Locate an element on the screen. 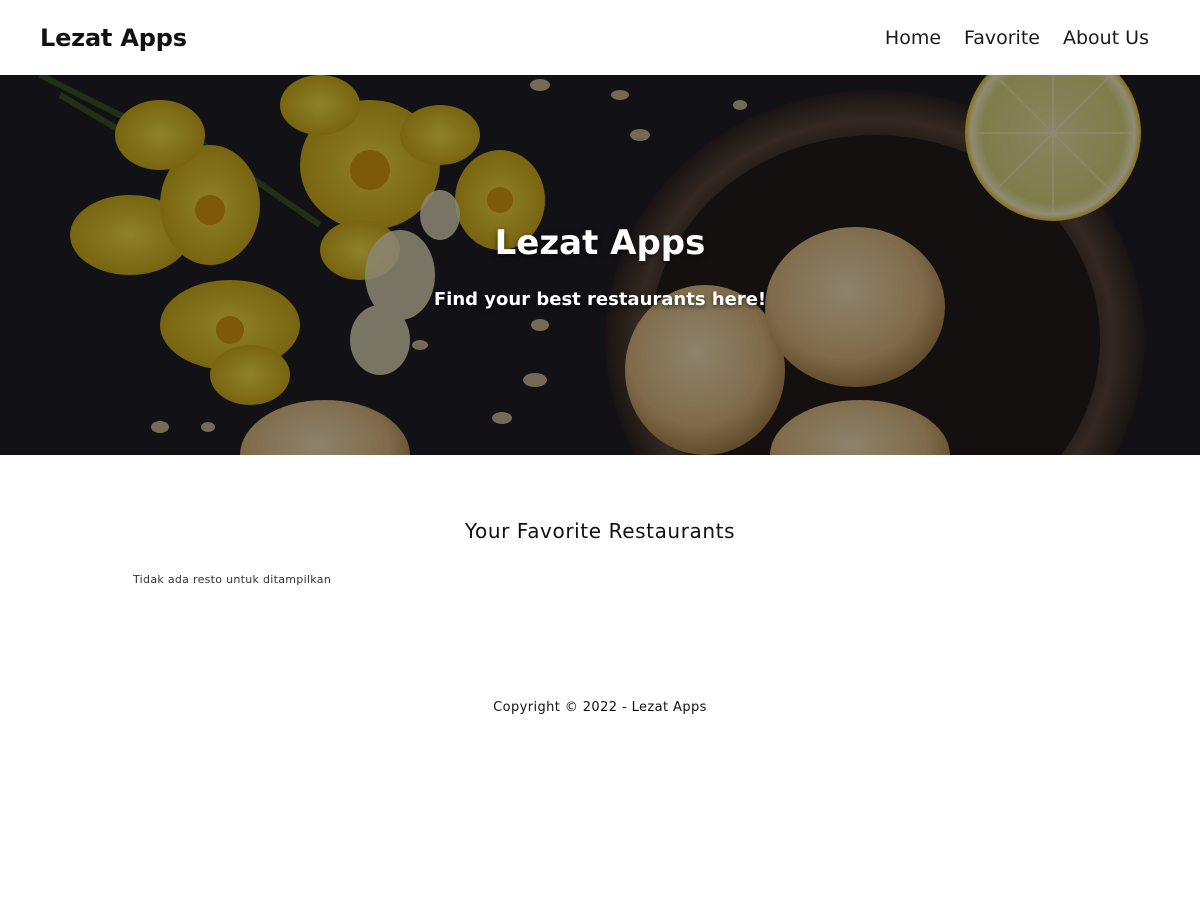  nav-link-home: Home is located at coordinates (913, 38).